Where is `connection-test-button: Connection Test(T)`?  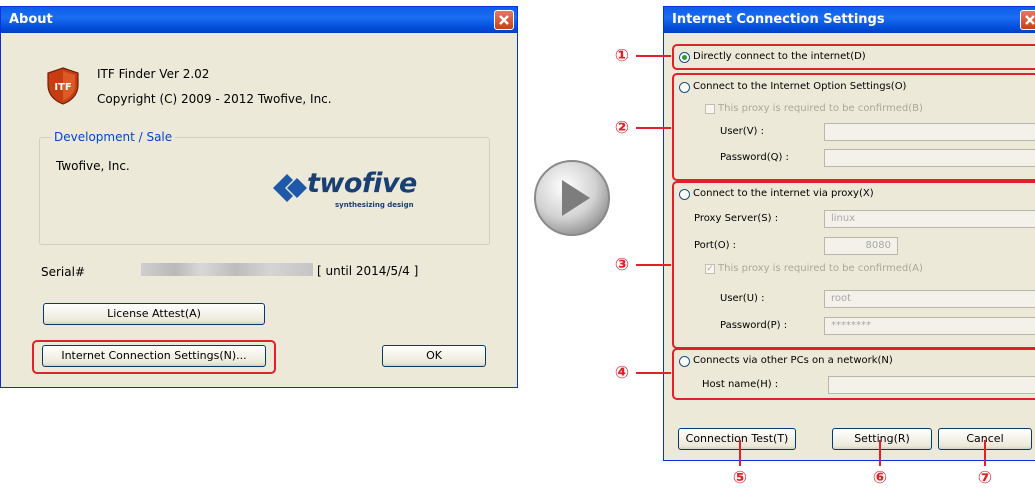 connection-test-button: Connection Test(T) is located at coordinates (737, 439).